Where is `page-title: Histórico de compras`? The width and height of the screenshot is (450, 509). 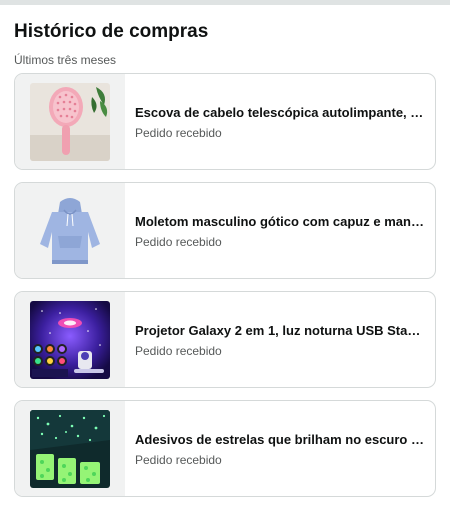
page-title: Histórico de compras is located at coordinates (111, 31).